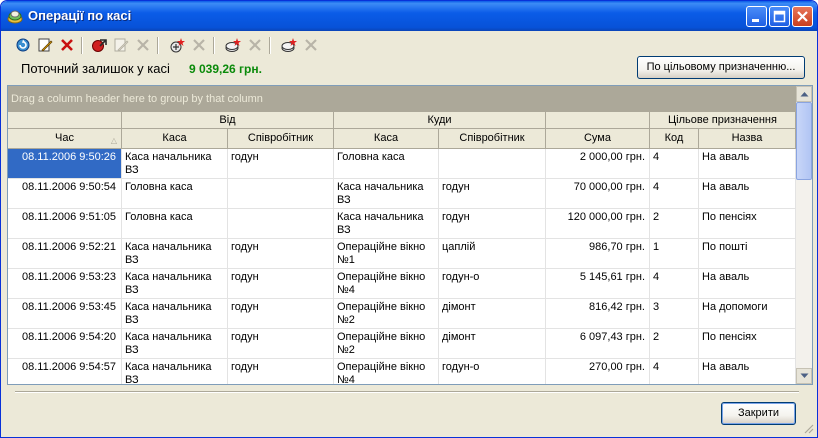 The height and width of the screenshot is (438, 818). I want to click on cell-sum: 270,00 грн., so click(598, 371).